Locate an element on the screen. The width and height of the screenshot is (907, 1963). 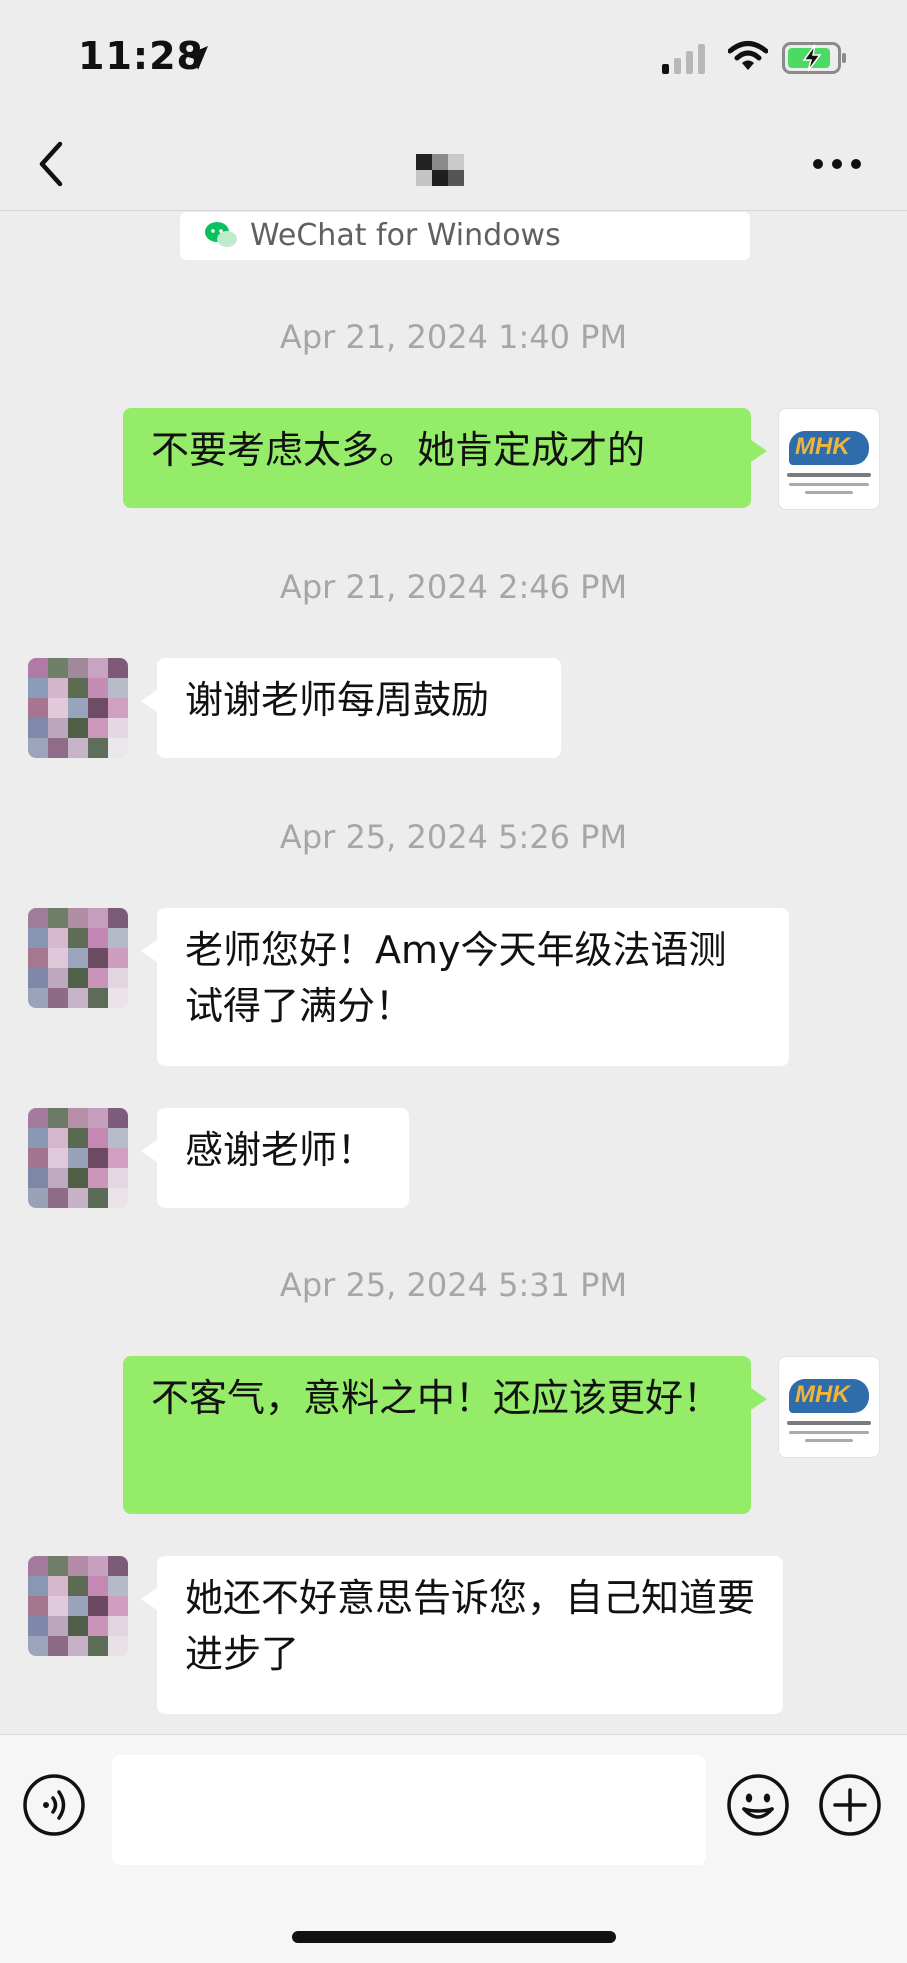
sent-message-bubble: 不客气，意料之中！还应该更好！ is located at coordinates (445, 1435).